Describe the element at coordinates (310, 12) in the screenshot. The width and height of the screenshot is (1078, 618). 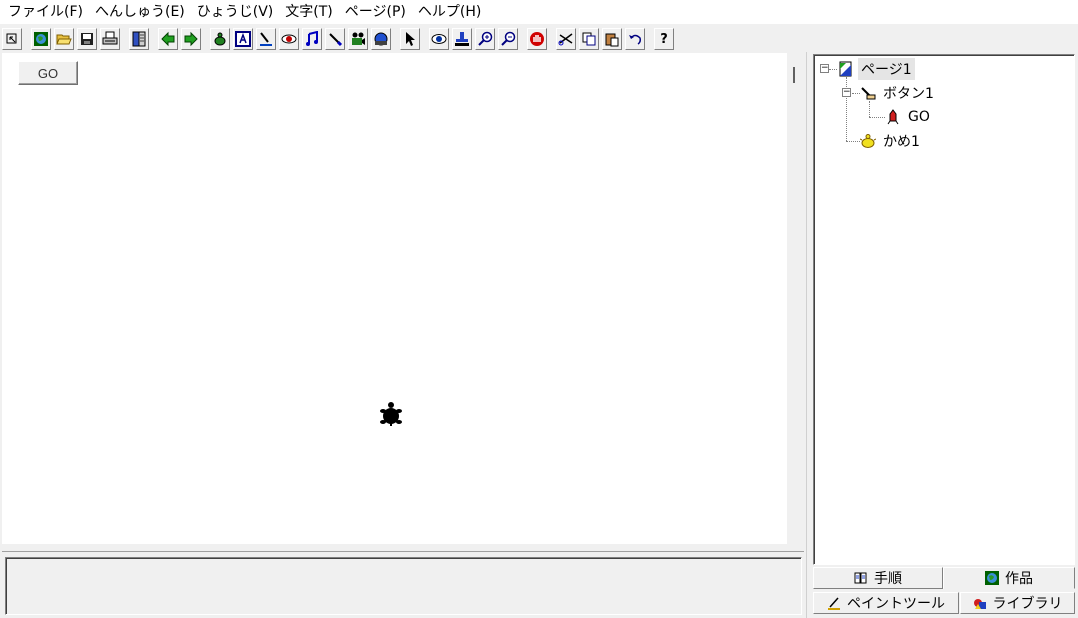
I see `menu-text: 文字(T)` at that location.